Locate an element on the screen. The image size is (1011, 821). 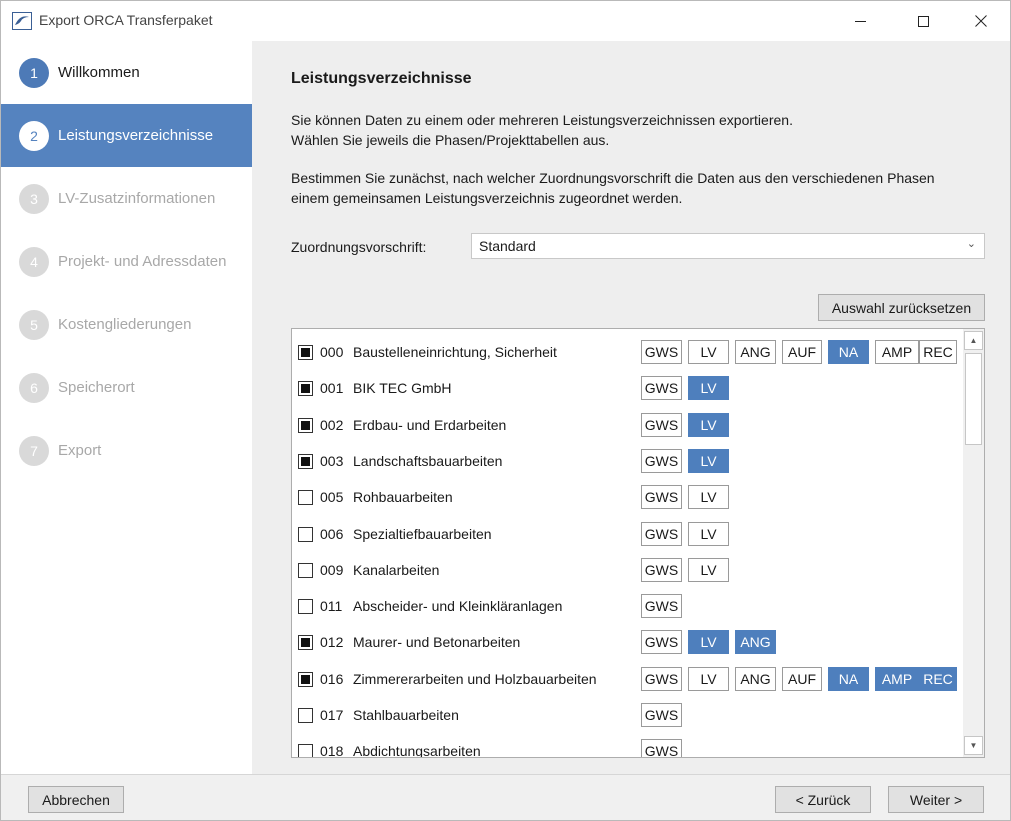
step-7: 7 Export is located at coordinates (126, 450).